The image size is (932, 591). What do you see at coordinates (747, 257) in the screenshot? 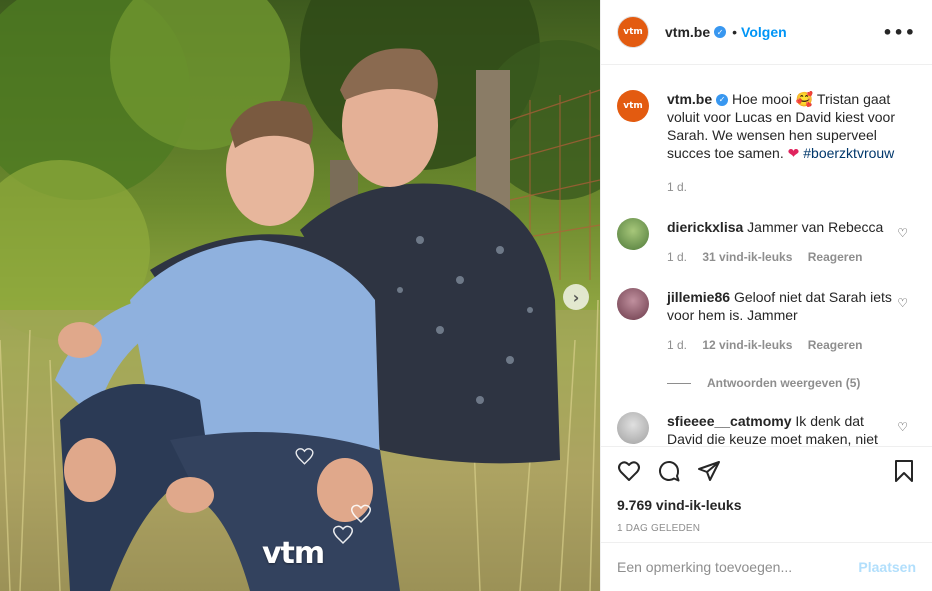
I see `comment-likes: 31 vind-ik-leuks` at bounding box center [747, 257].